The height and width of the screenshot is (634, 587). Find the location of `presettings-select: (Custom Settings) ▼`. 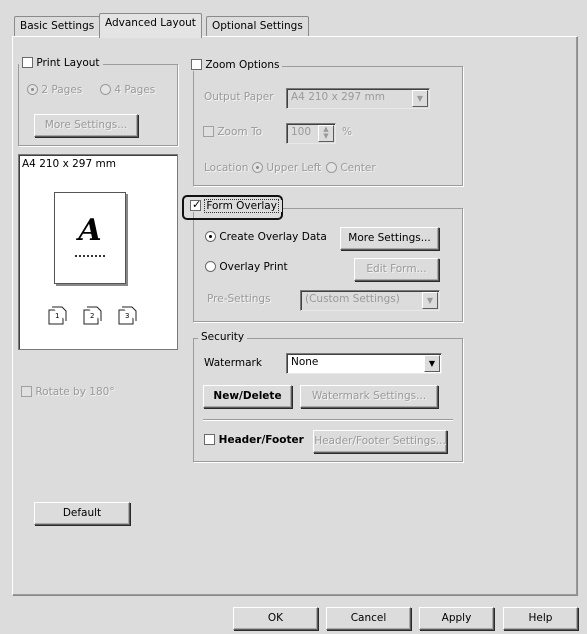

presettings-select: (Custom Settings) ▼ is located at coordinates (370, 300).